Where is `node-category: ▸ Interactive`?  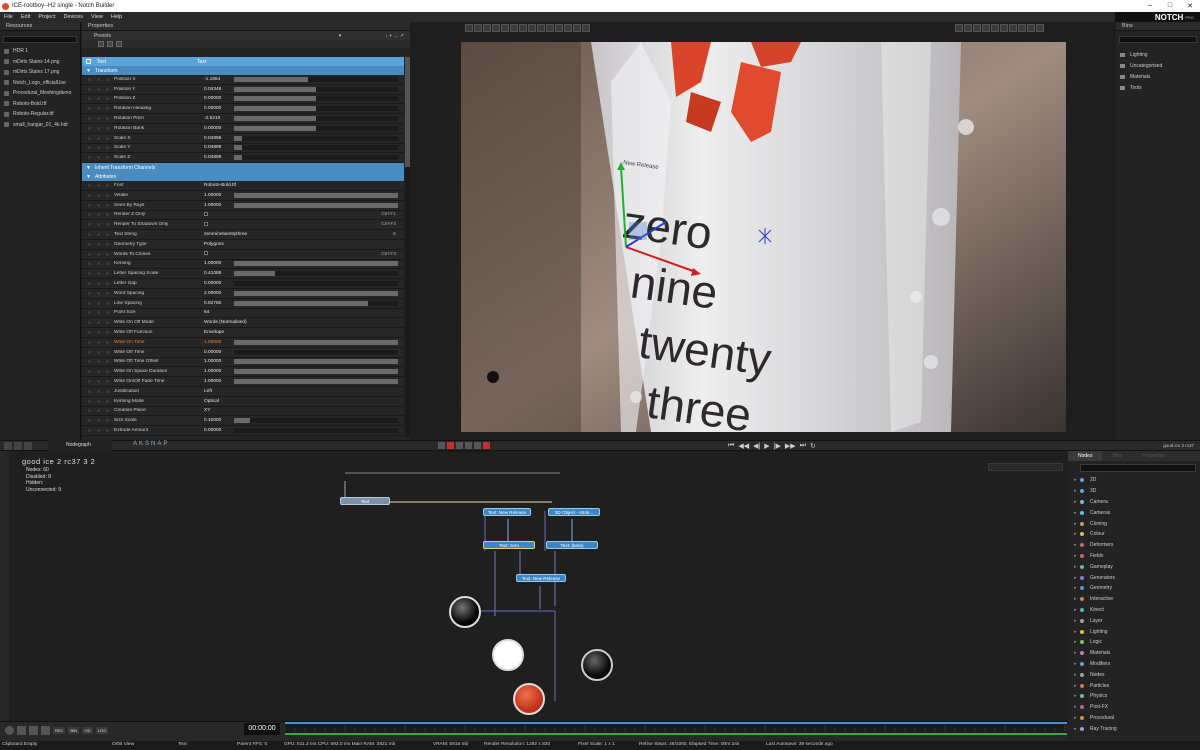
node-category: ▸ Interactive is located at coordinates (1134, 599).